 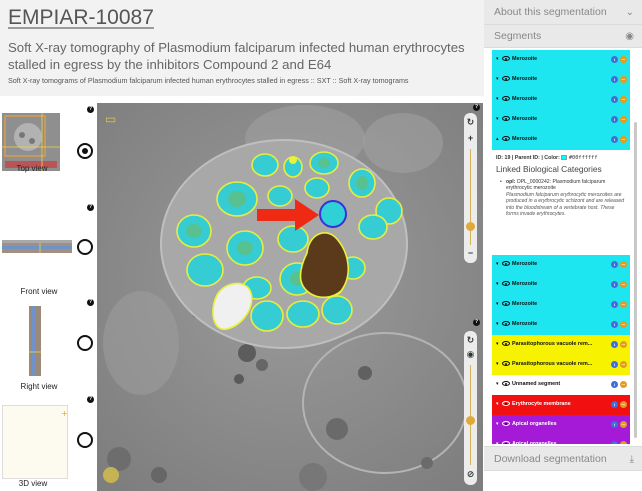 I want to click on zoom-knob, so click(x=470, y=226).